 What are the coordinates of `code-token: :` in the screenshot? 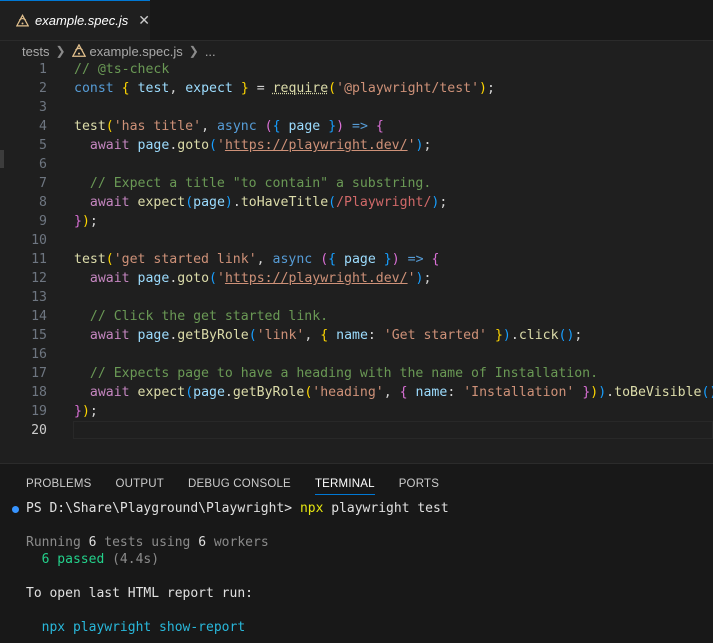 It's located at (455, 392).